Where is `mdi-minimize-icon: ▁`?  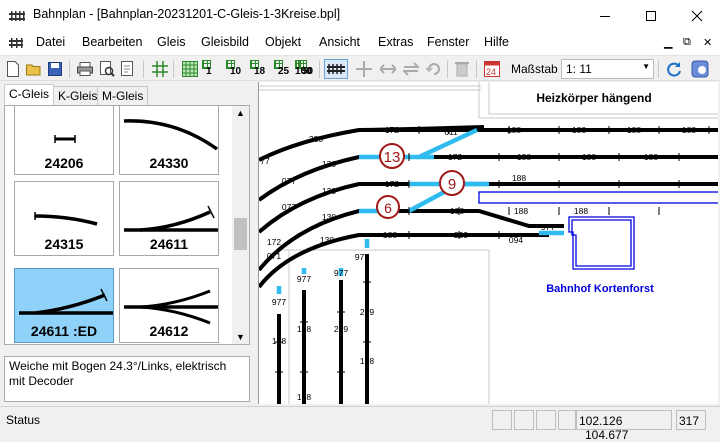
mdi-minimize-icon: ▁ is located at coordinates (668, 42).